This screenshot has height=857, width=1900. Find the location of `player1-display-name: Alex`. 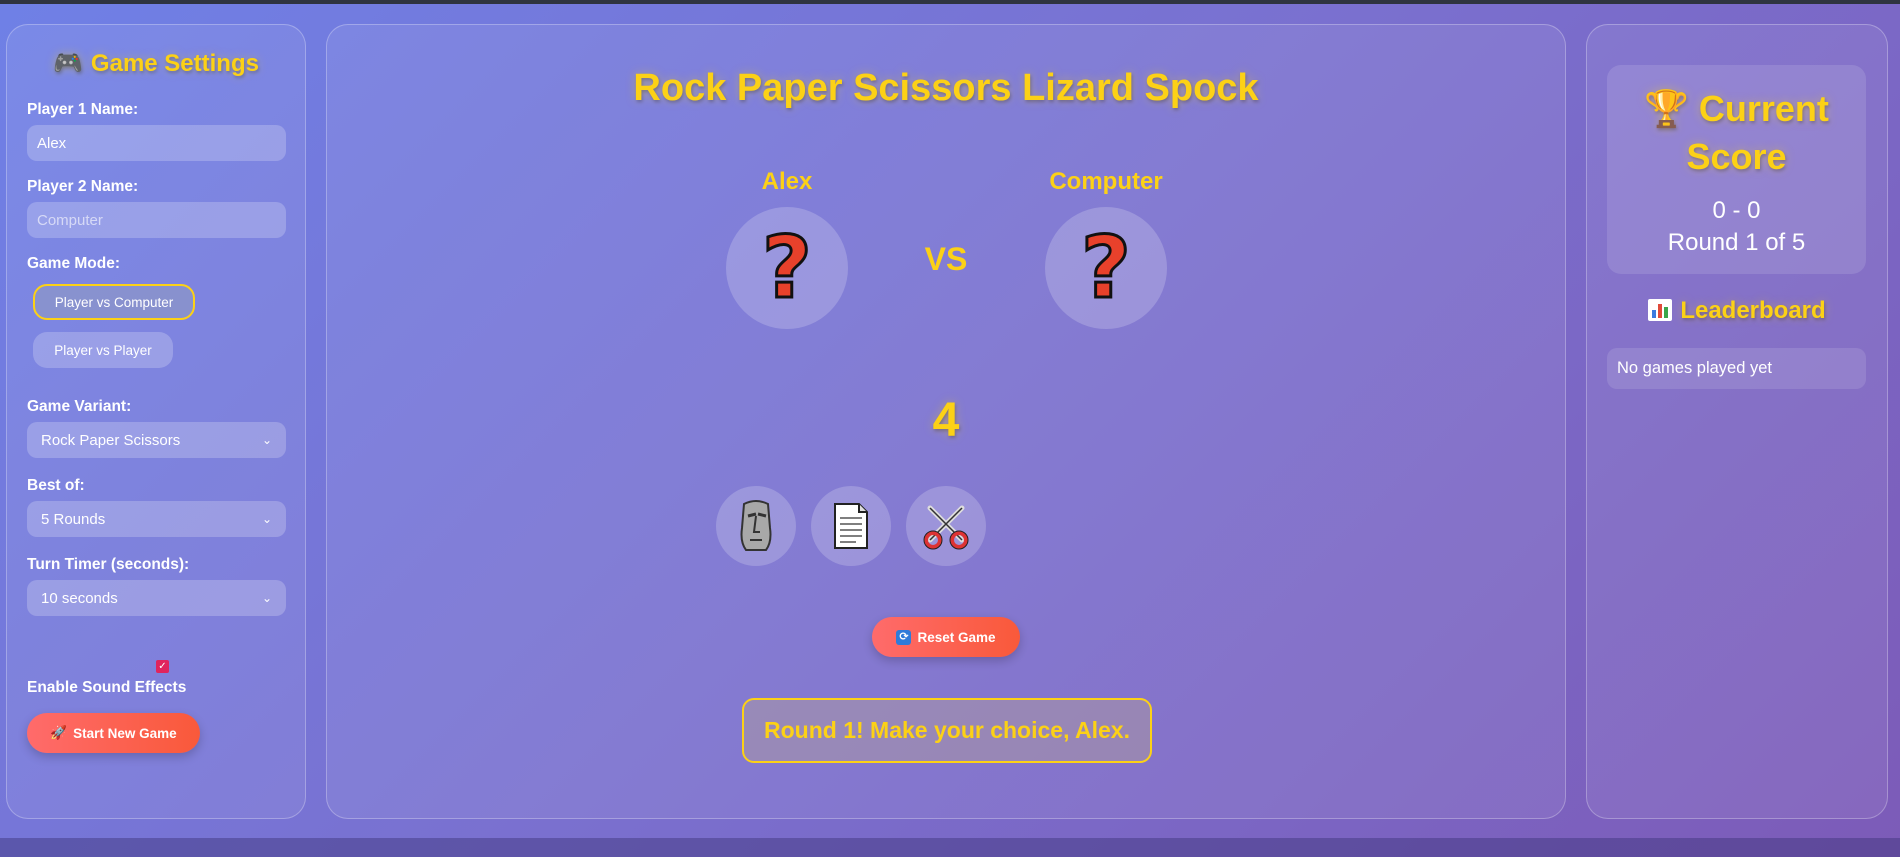

player1-display-name: Alex is located at coordinates (787, 181).